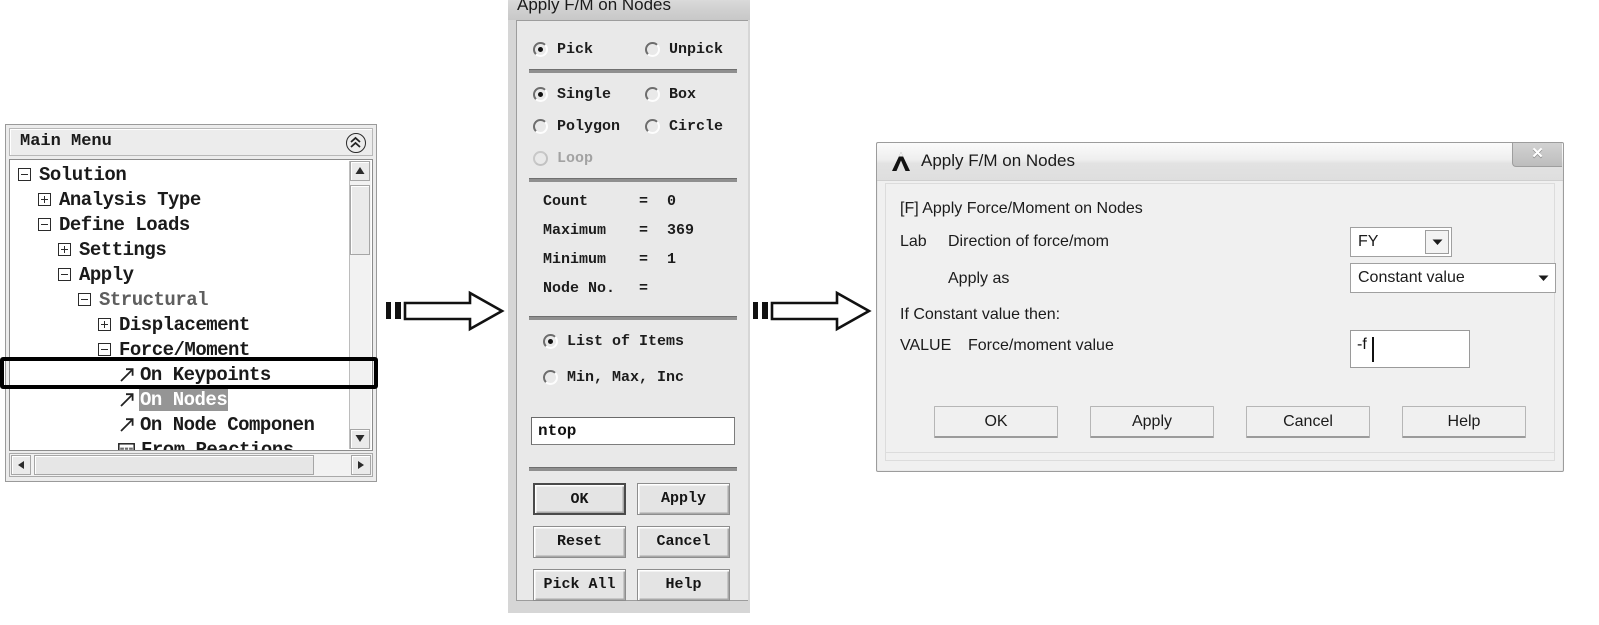 The image size is (1599, 625). Describe the element at coordinates (1464, 422) in the screenshot. I see `fm-help-button: Help` at that location.